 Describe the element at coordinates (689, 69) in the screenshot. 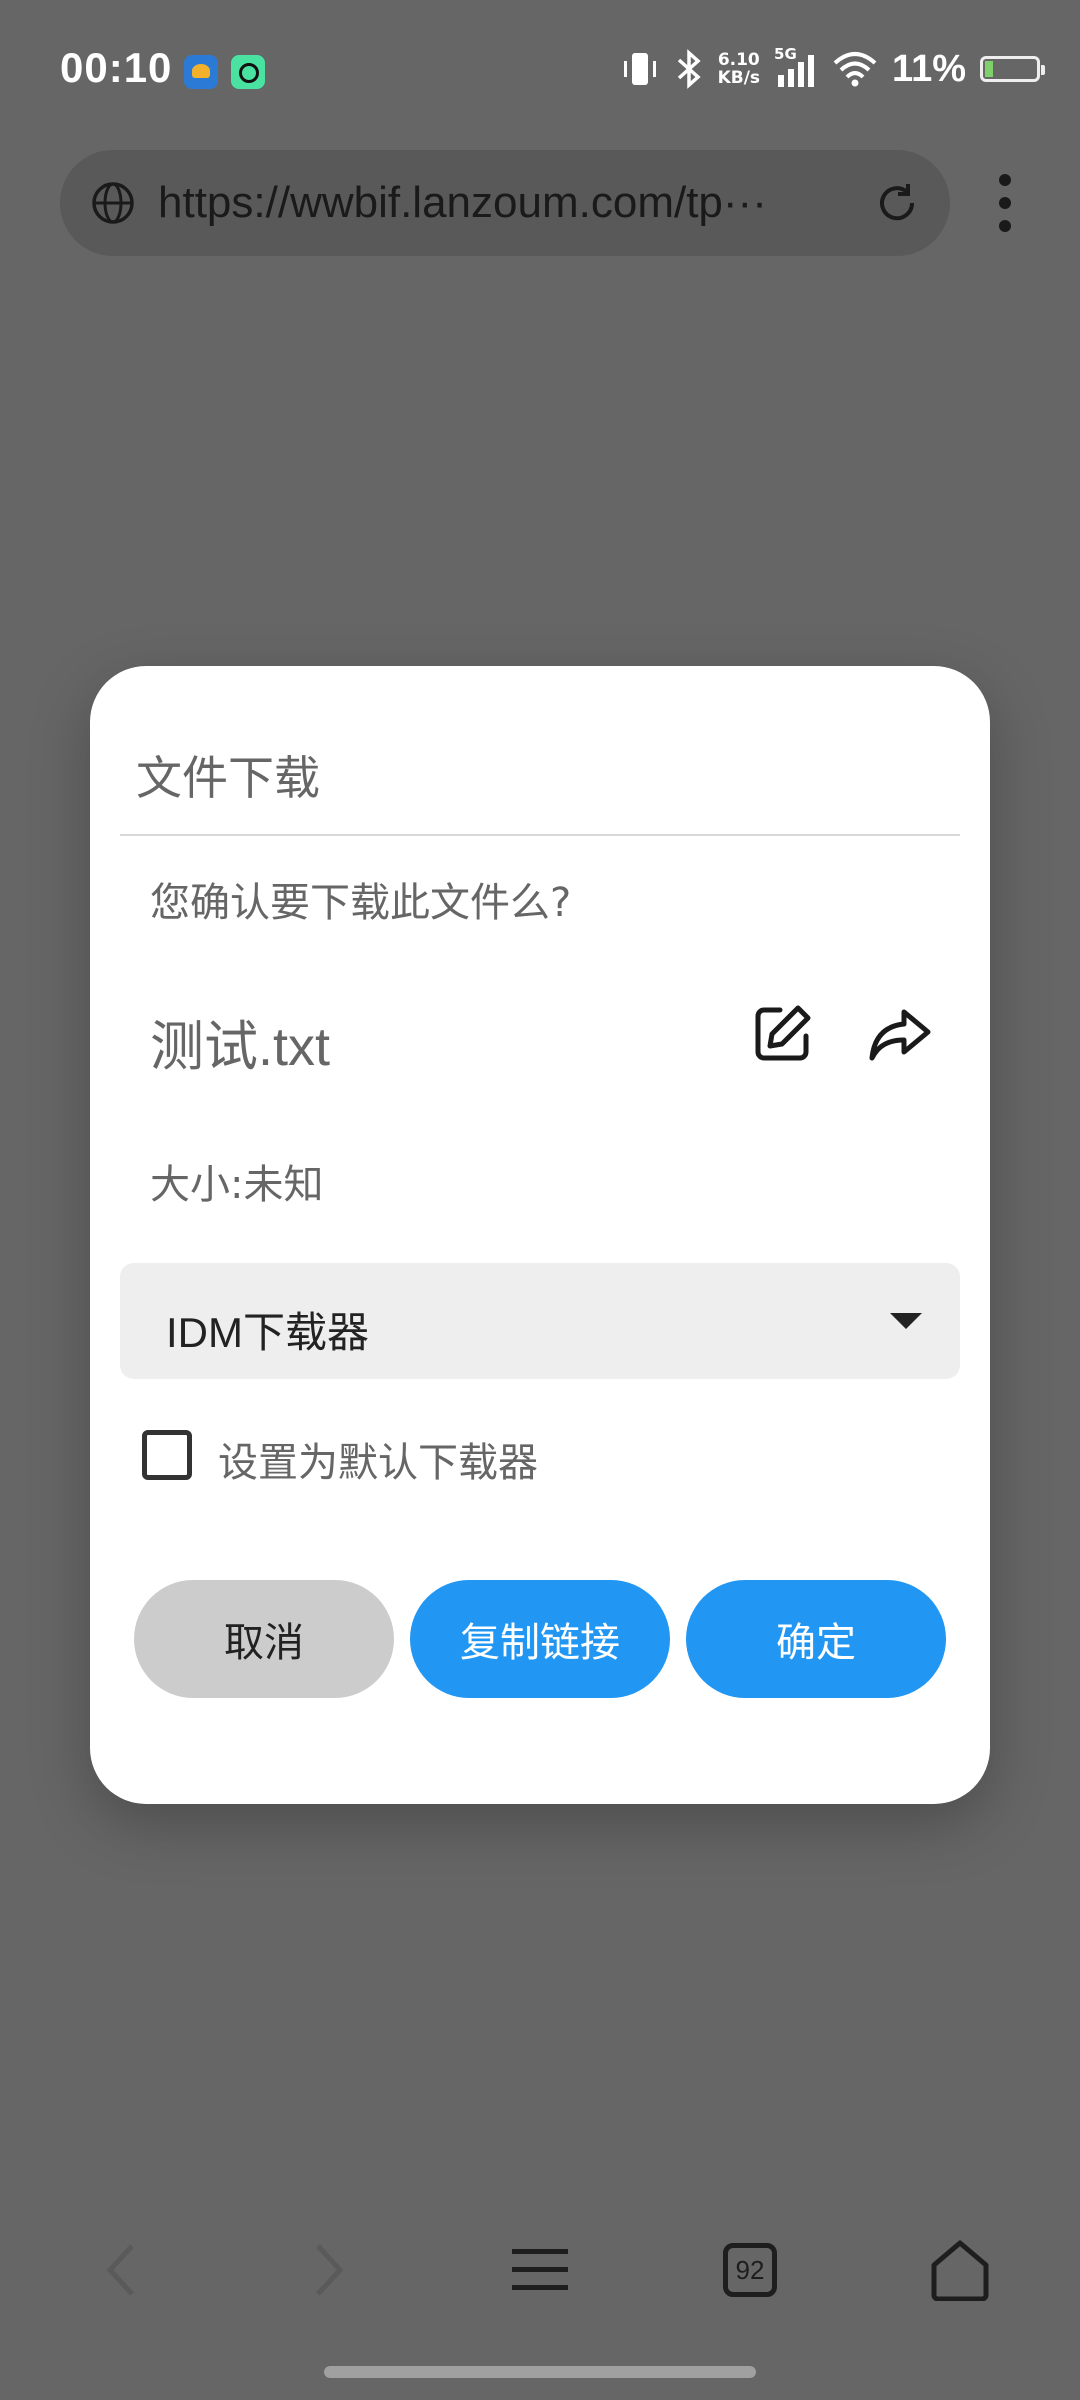

I see `bluetooth-icon` at that location.